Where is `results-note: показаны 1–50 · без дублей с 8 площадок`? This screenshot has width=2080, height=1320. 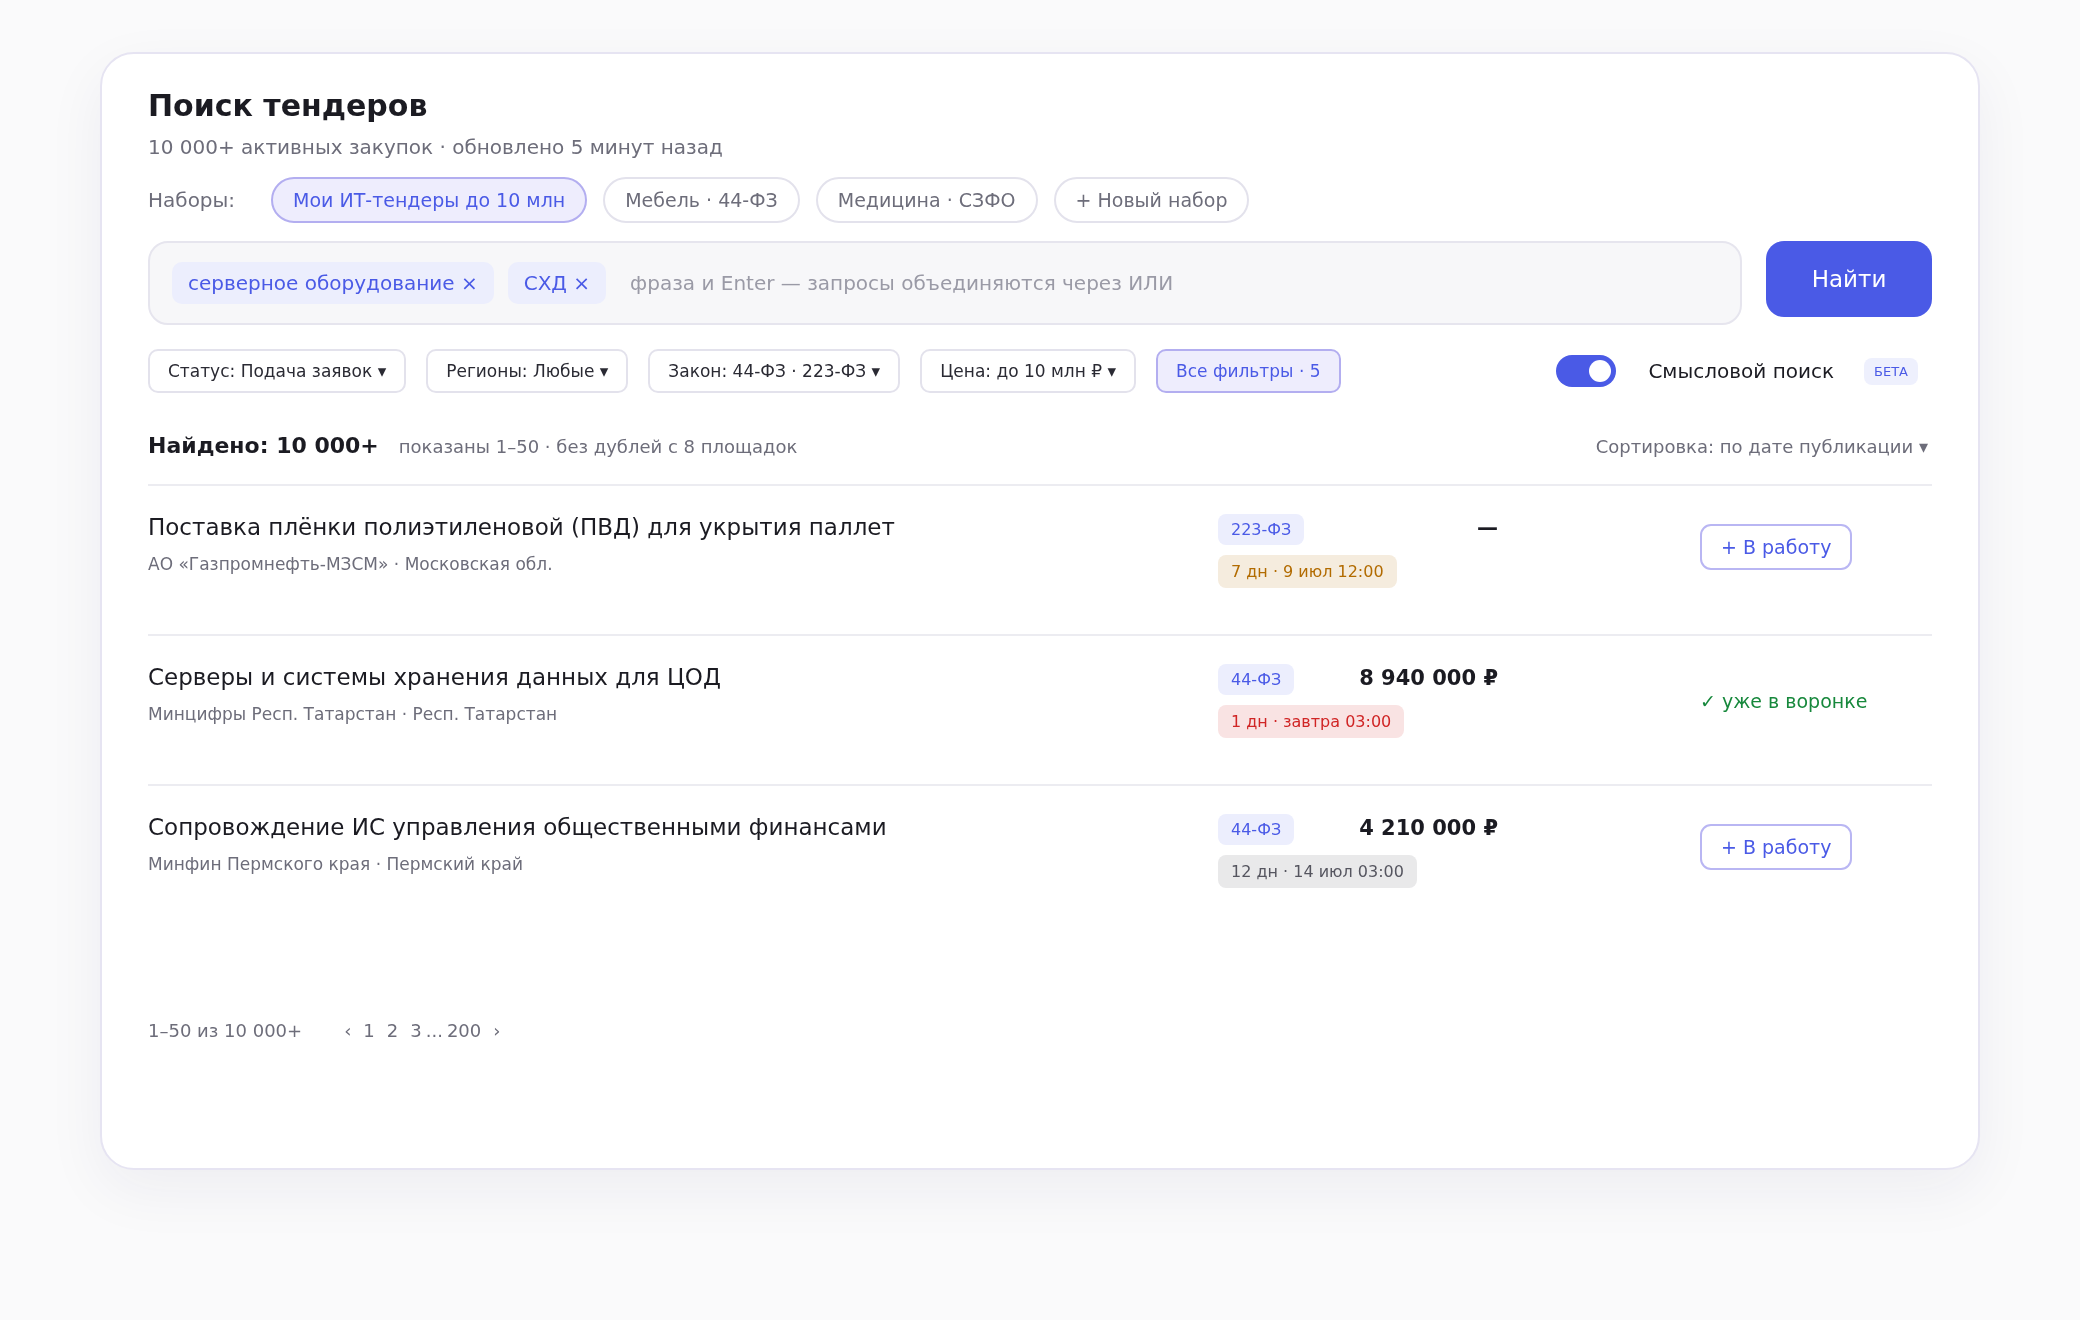 results-note: показаны 1–50 · без дублей с 8 площадок is located at coordinates (598, 446).